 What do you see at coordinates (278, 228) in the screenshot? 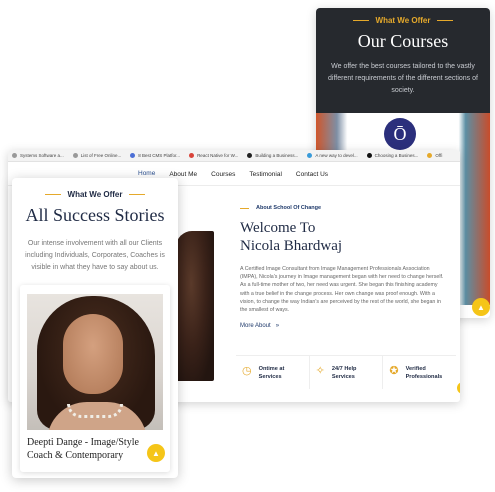
I see `welcome-line-1: Welcome To` at bounding box center [278, 228].